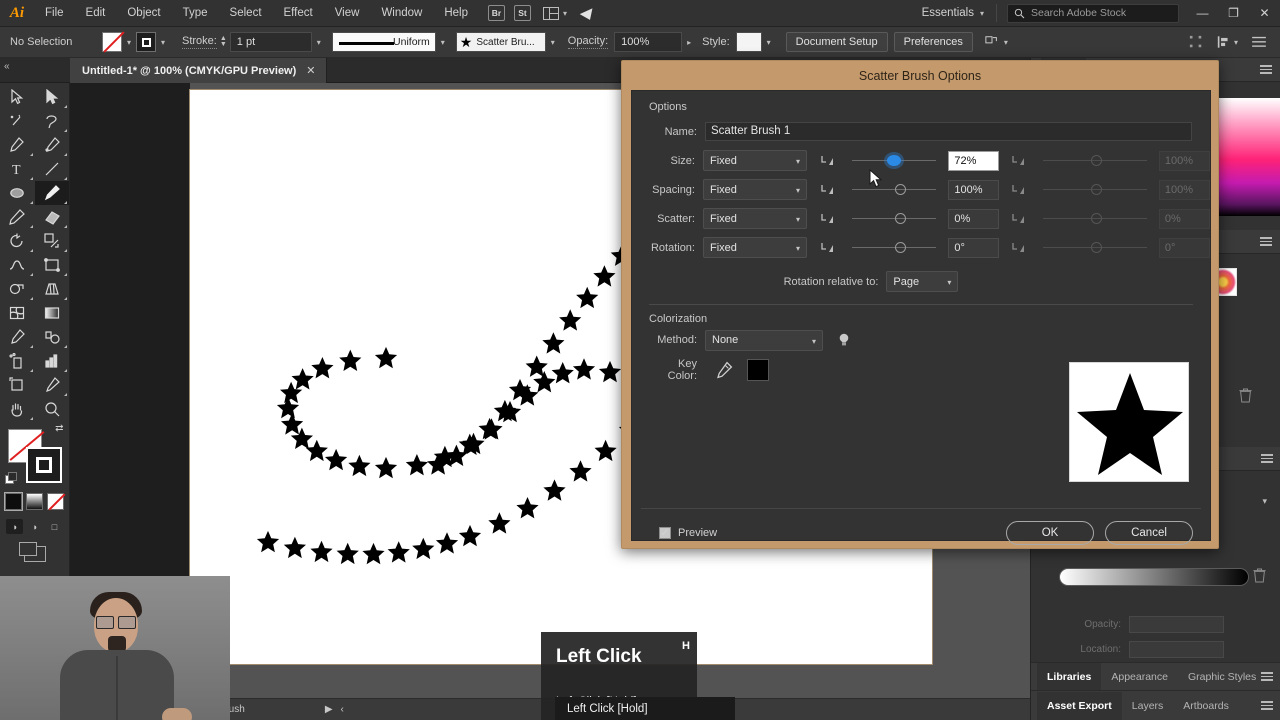 The width and height of the screenshot is (1280, 720). What do you see at coordinates (1245, 395) in the screenshot?
I see `delete-swatch-icon` at bounding box center [1245, 395].